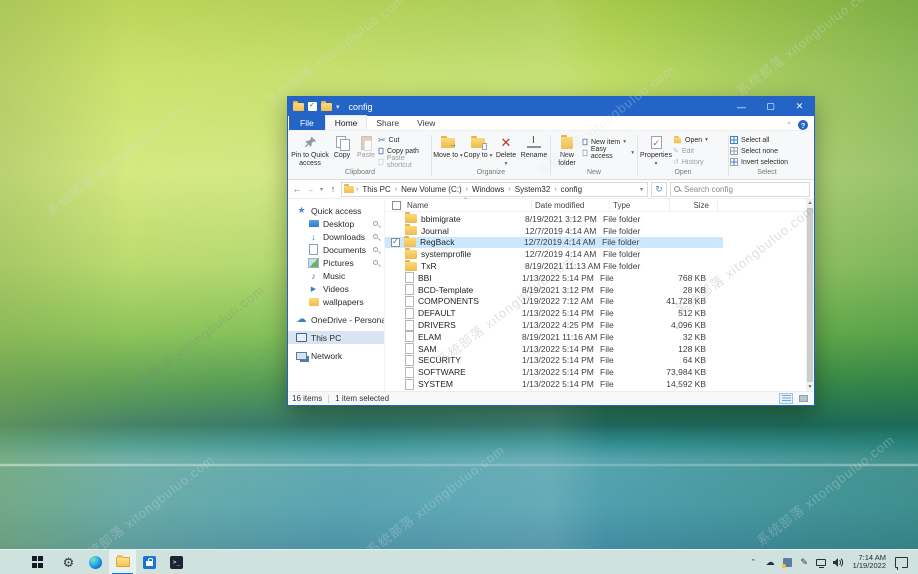 The width and height of the screenshot is (918, 574). I want to click on title-bar: ▾ config — ▢ ✕, so click(551, 106).